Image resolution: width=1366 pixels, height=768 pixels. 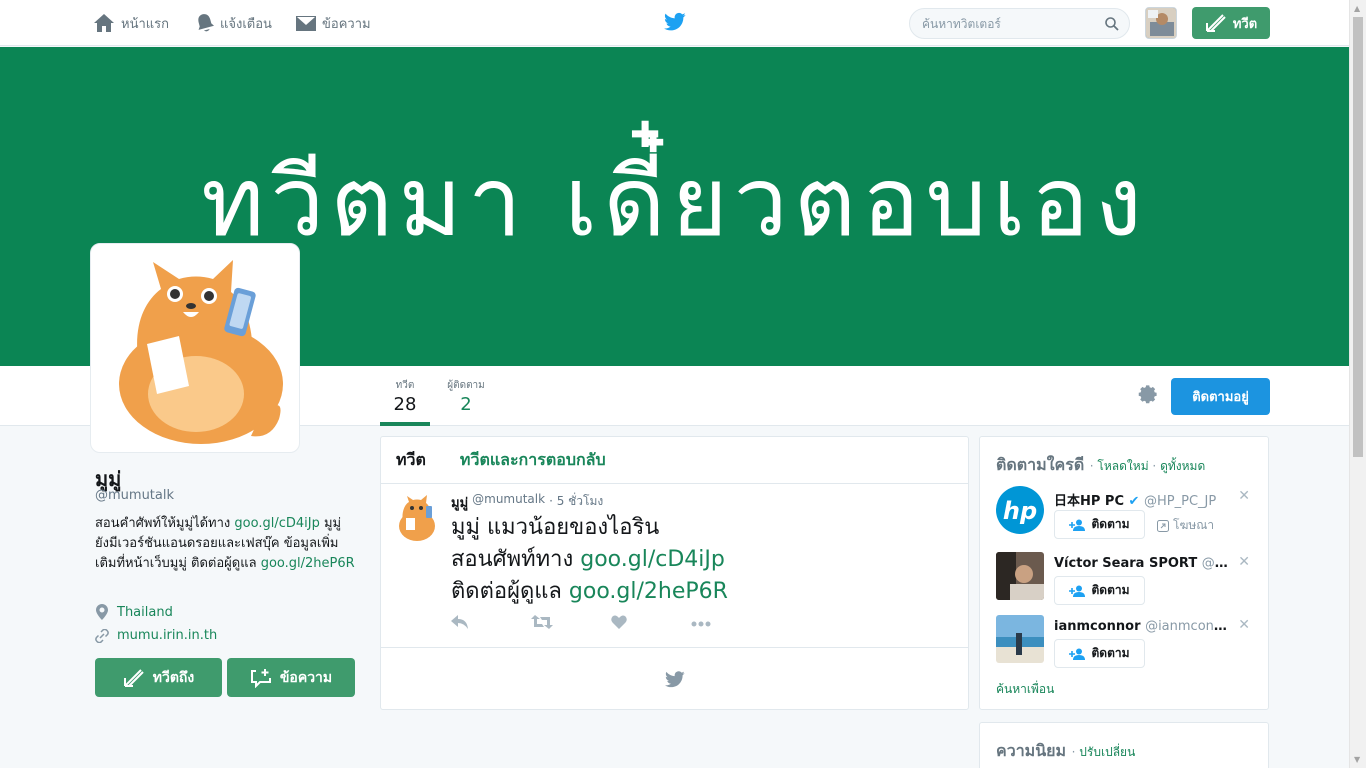 What do you see at coordinates (542, 622) in the screenshot?
I see `retweet-icon` at bounding box center [542, 622].